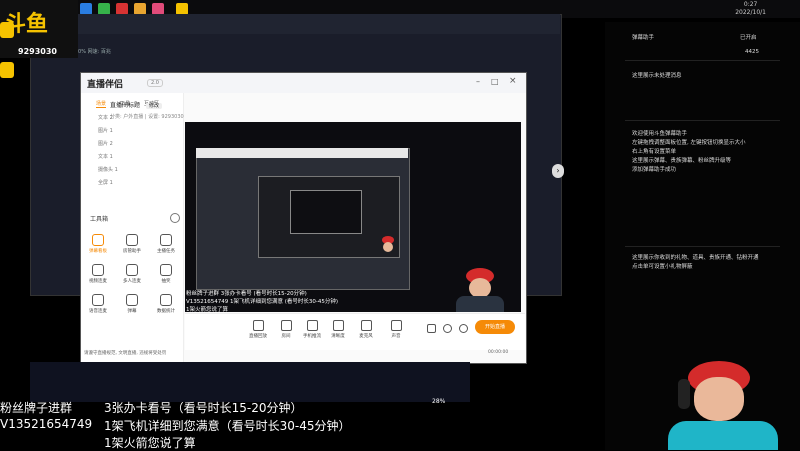 This screenshot has height=451, width=800. Describe the element at coordinates (166, 240) in the screenshot. I see `tasks-icon` at that location.